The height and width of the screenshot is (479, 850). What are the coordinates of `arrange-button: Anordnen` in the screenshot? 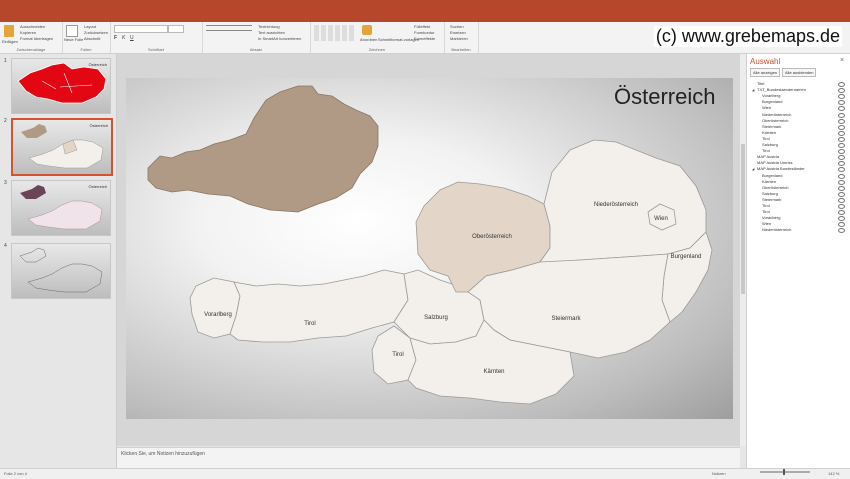 It's located at (368, 39).